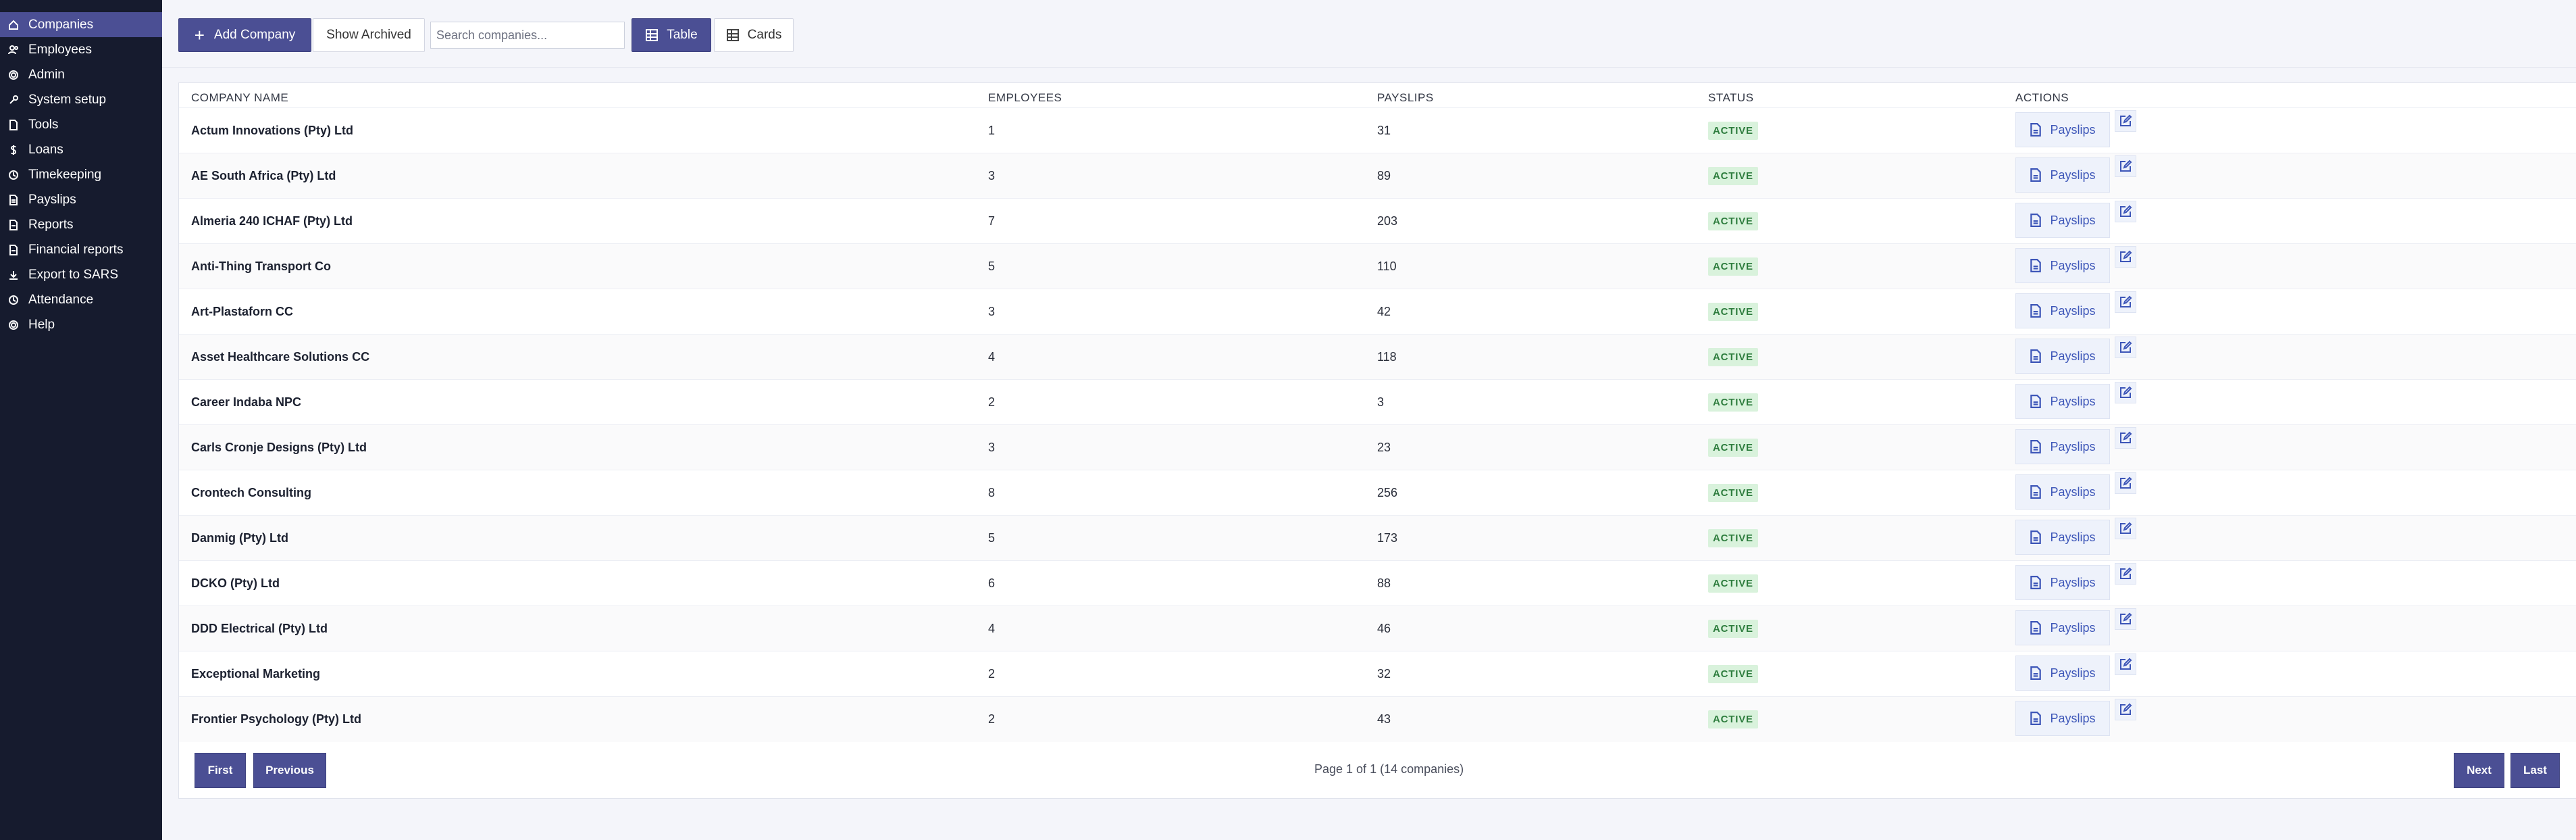 Image resolution: width=2576 pixels, height=840 pixels. Describe the element at coordinates (81, 325) in the screenshot. I see `sidebar-item-help: Help` at that location.